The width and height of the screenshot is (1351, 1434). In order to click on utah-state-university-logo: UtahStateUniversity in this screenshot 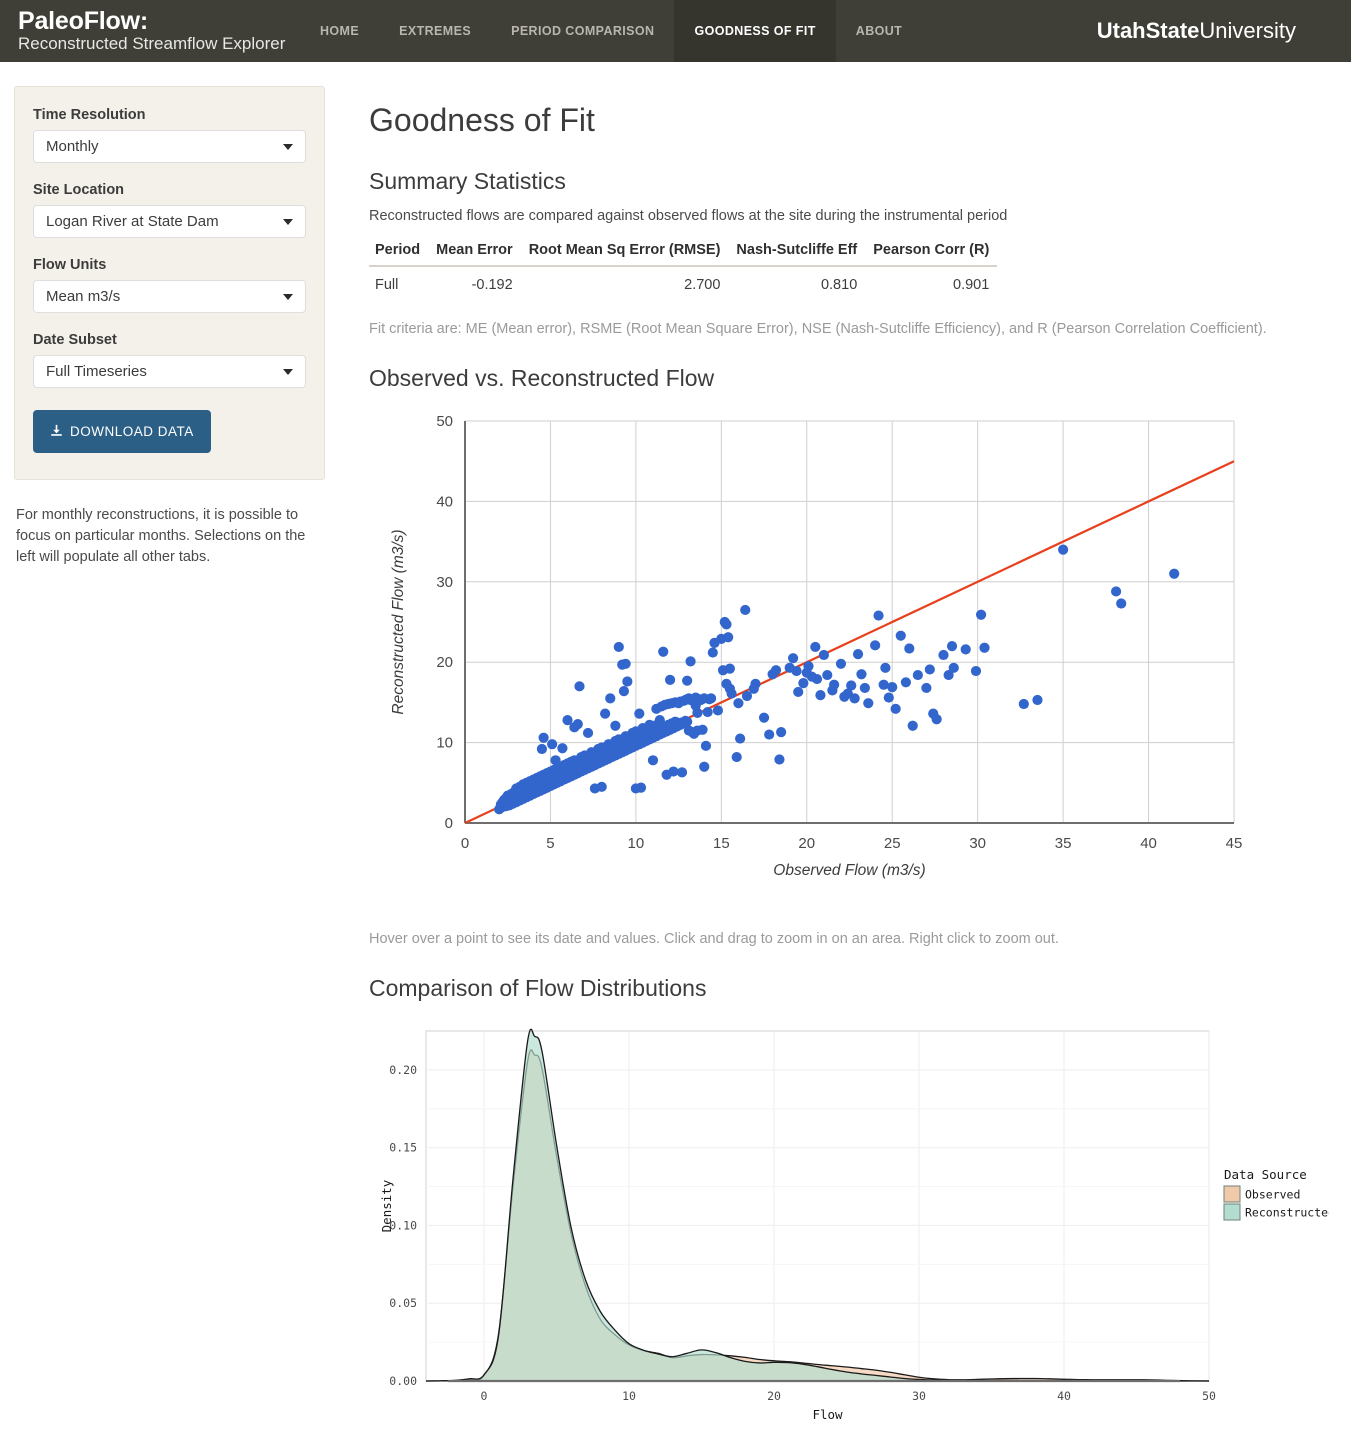, I will do `click(1196, 31)`.